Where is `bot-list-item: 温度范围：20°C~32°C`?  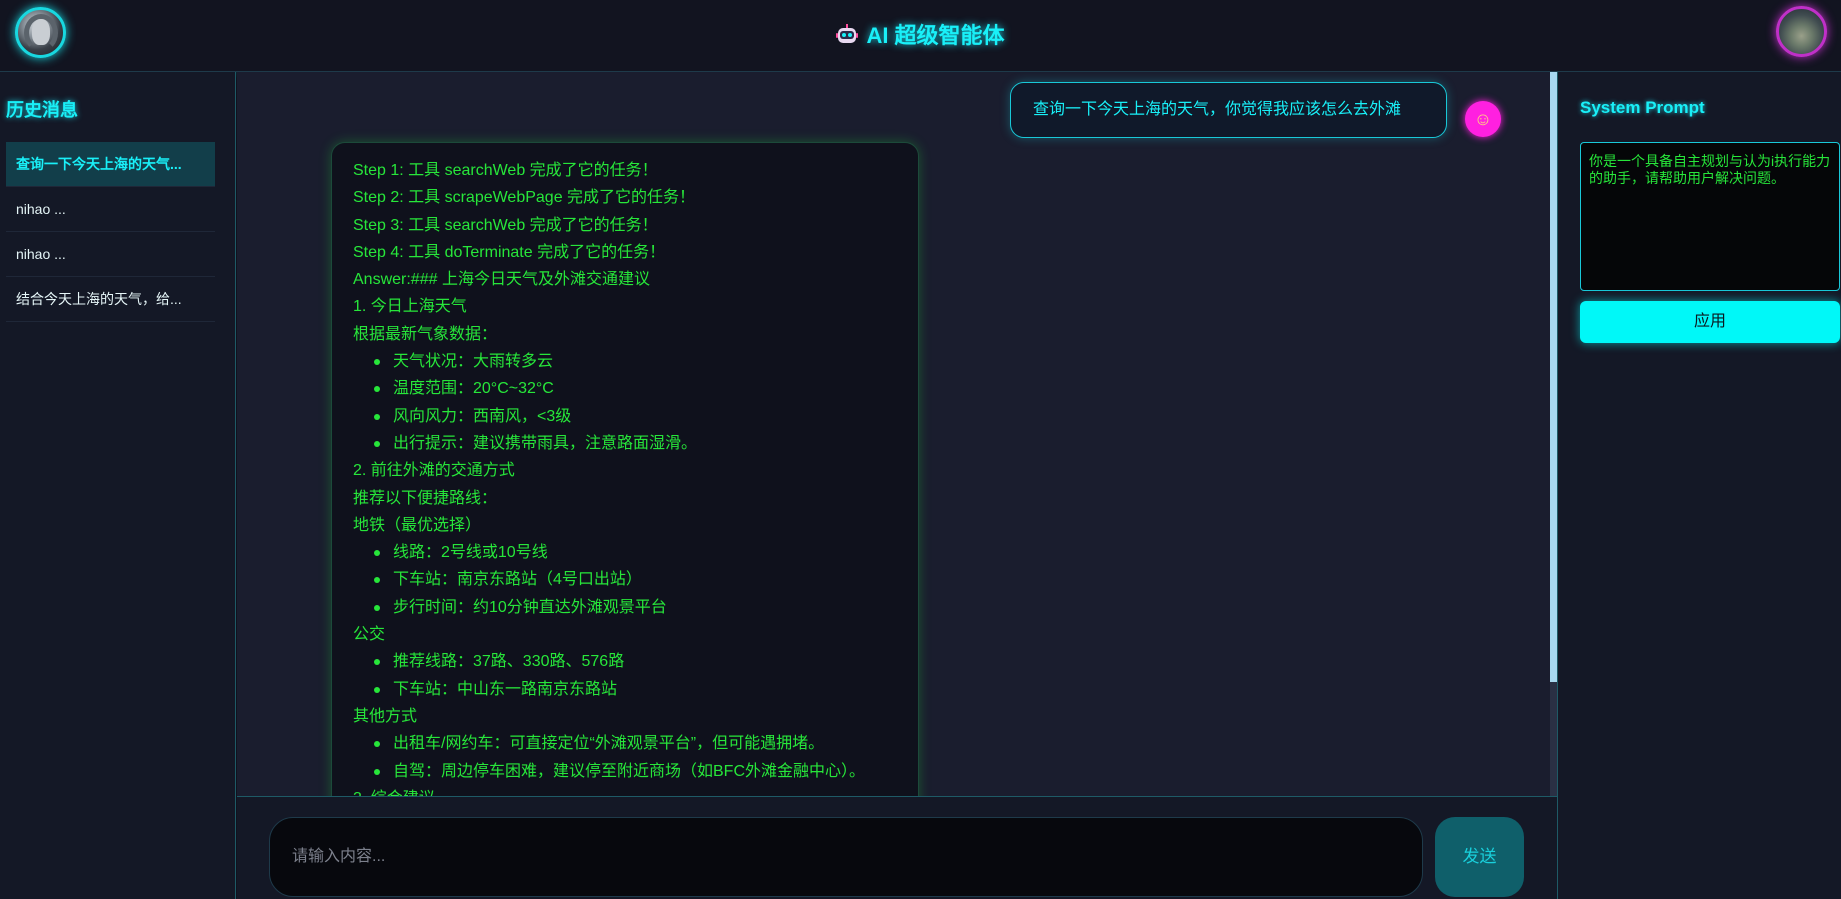
bot-list-item: 温度范围：20°C~32°C is located at coordinates (635, 388).